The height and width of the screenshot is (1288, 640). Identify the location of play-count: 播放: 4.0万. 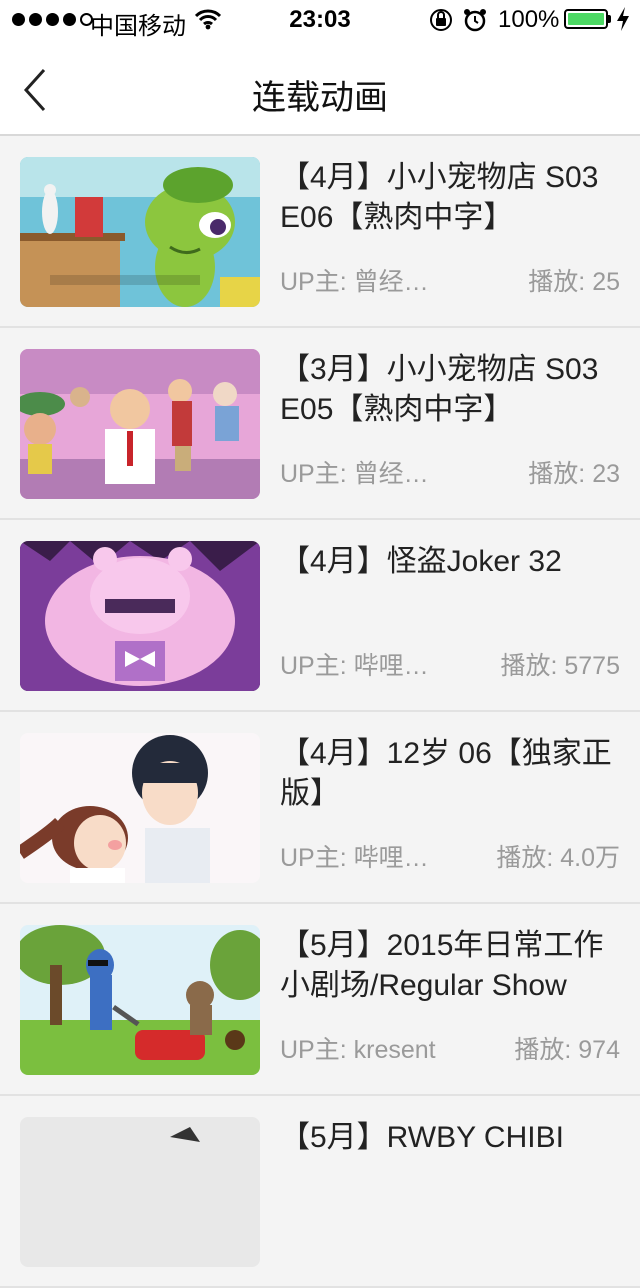
(558, 858).